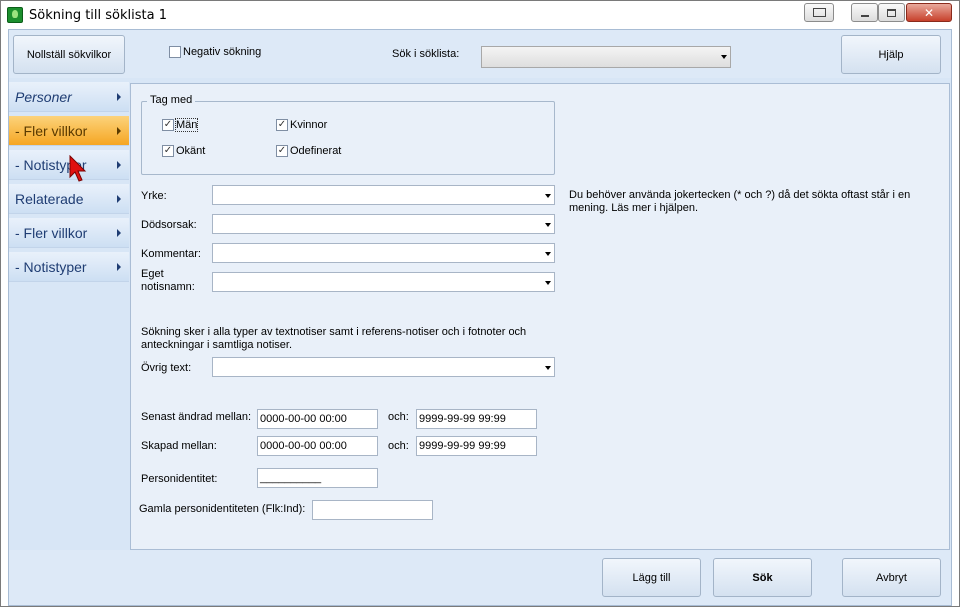 The height and width of the screenshot is (607, 960). I want to click on senast-andrad-to-input: 9999-99-99 99:99, so click(476, 419).